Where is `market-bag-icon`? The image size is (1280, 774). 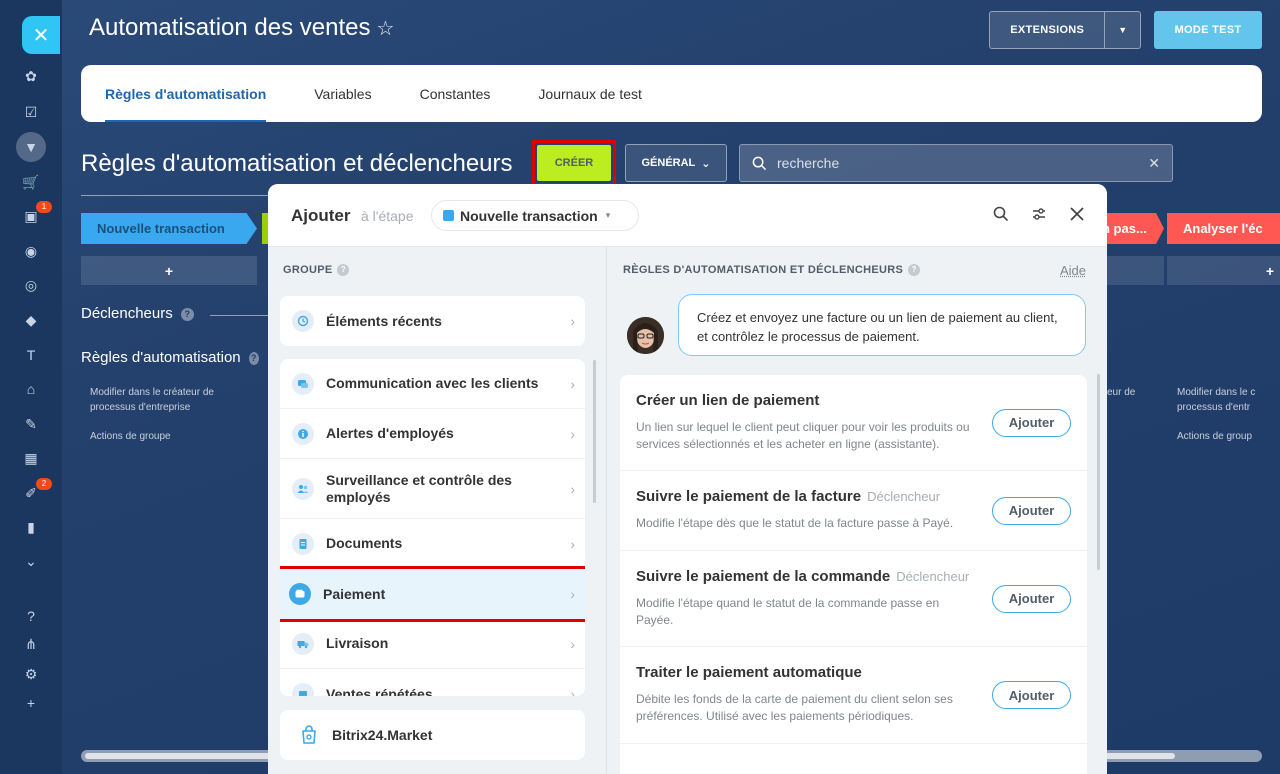 market-bag-icon is located at coordinates (309, 734).